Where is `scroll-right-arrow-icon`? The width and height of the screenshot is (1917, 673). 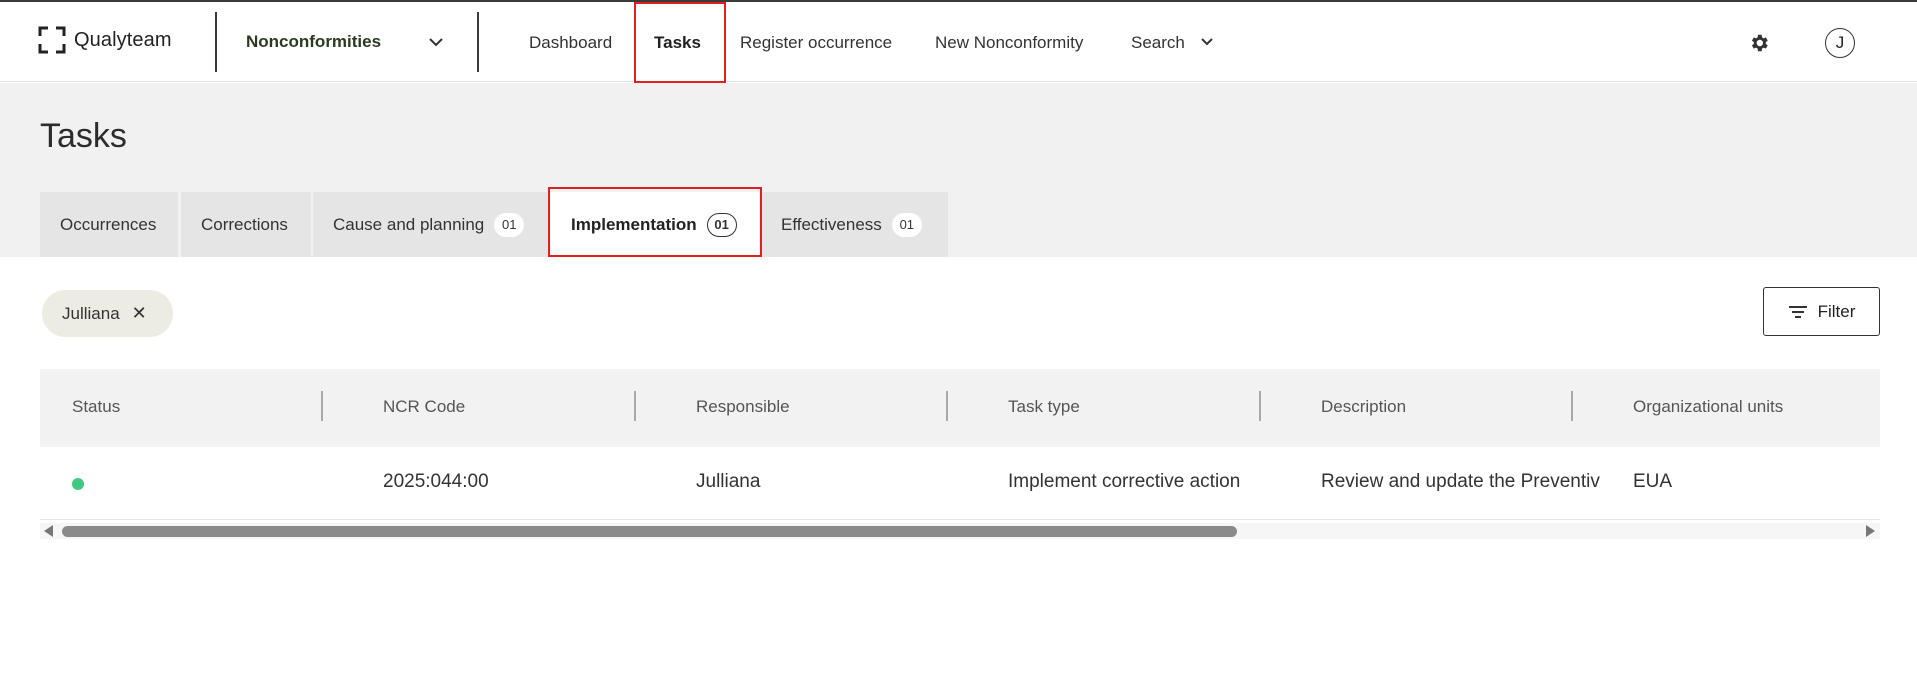 scroll-right-arrow-icon is located at coordinates (1870, 531).